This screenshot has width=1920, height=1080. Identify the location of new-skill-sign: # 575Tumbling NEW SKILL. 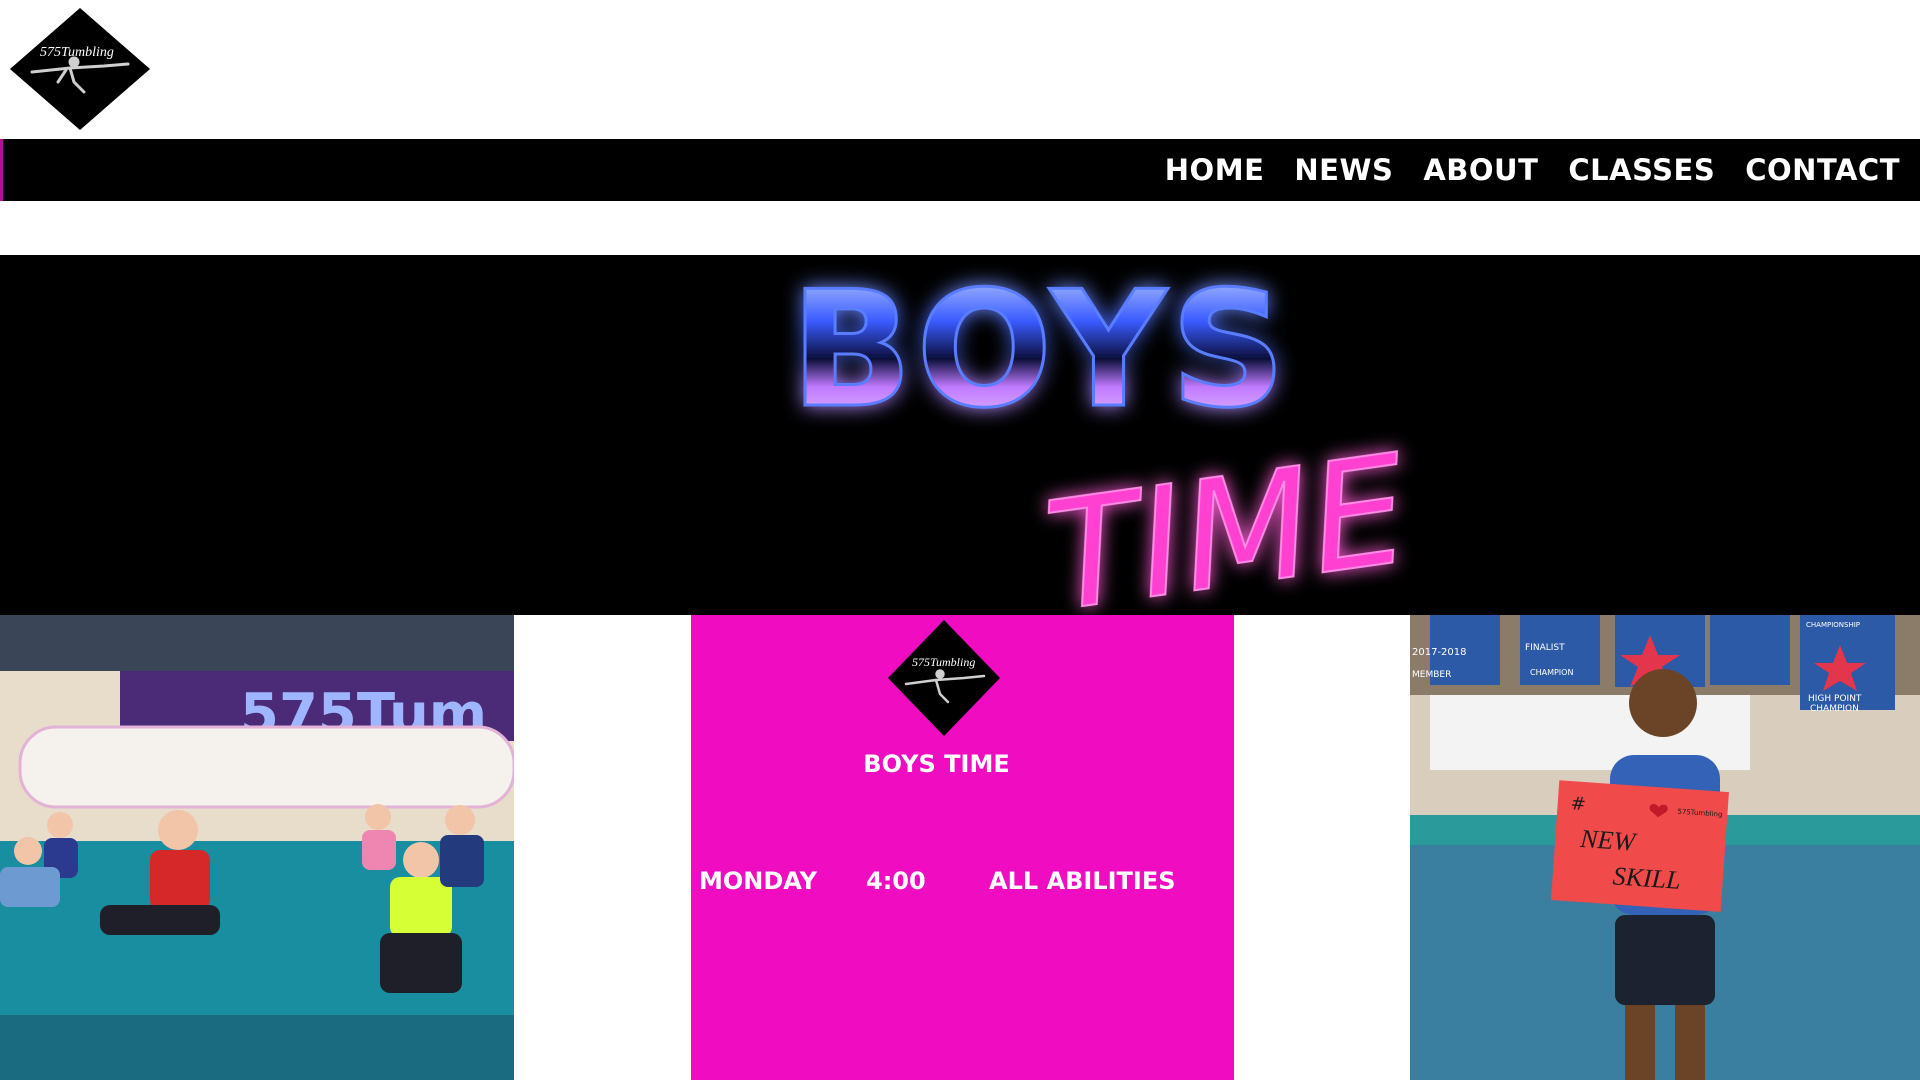
(1639, 846).